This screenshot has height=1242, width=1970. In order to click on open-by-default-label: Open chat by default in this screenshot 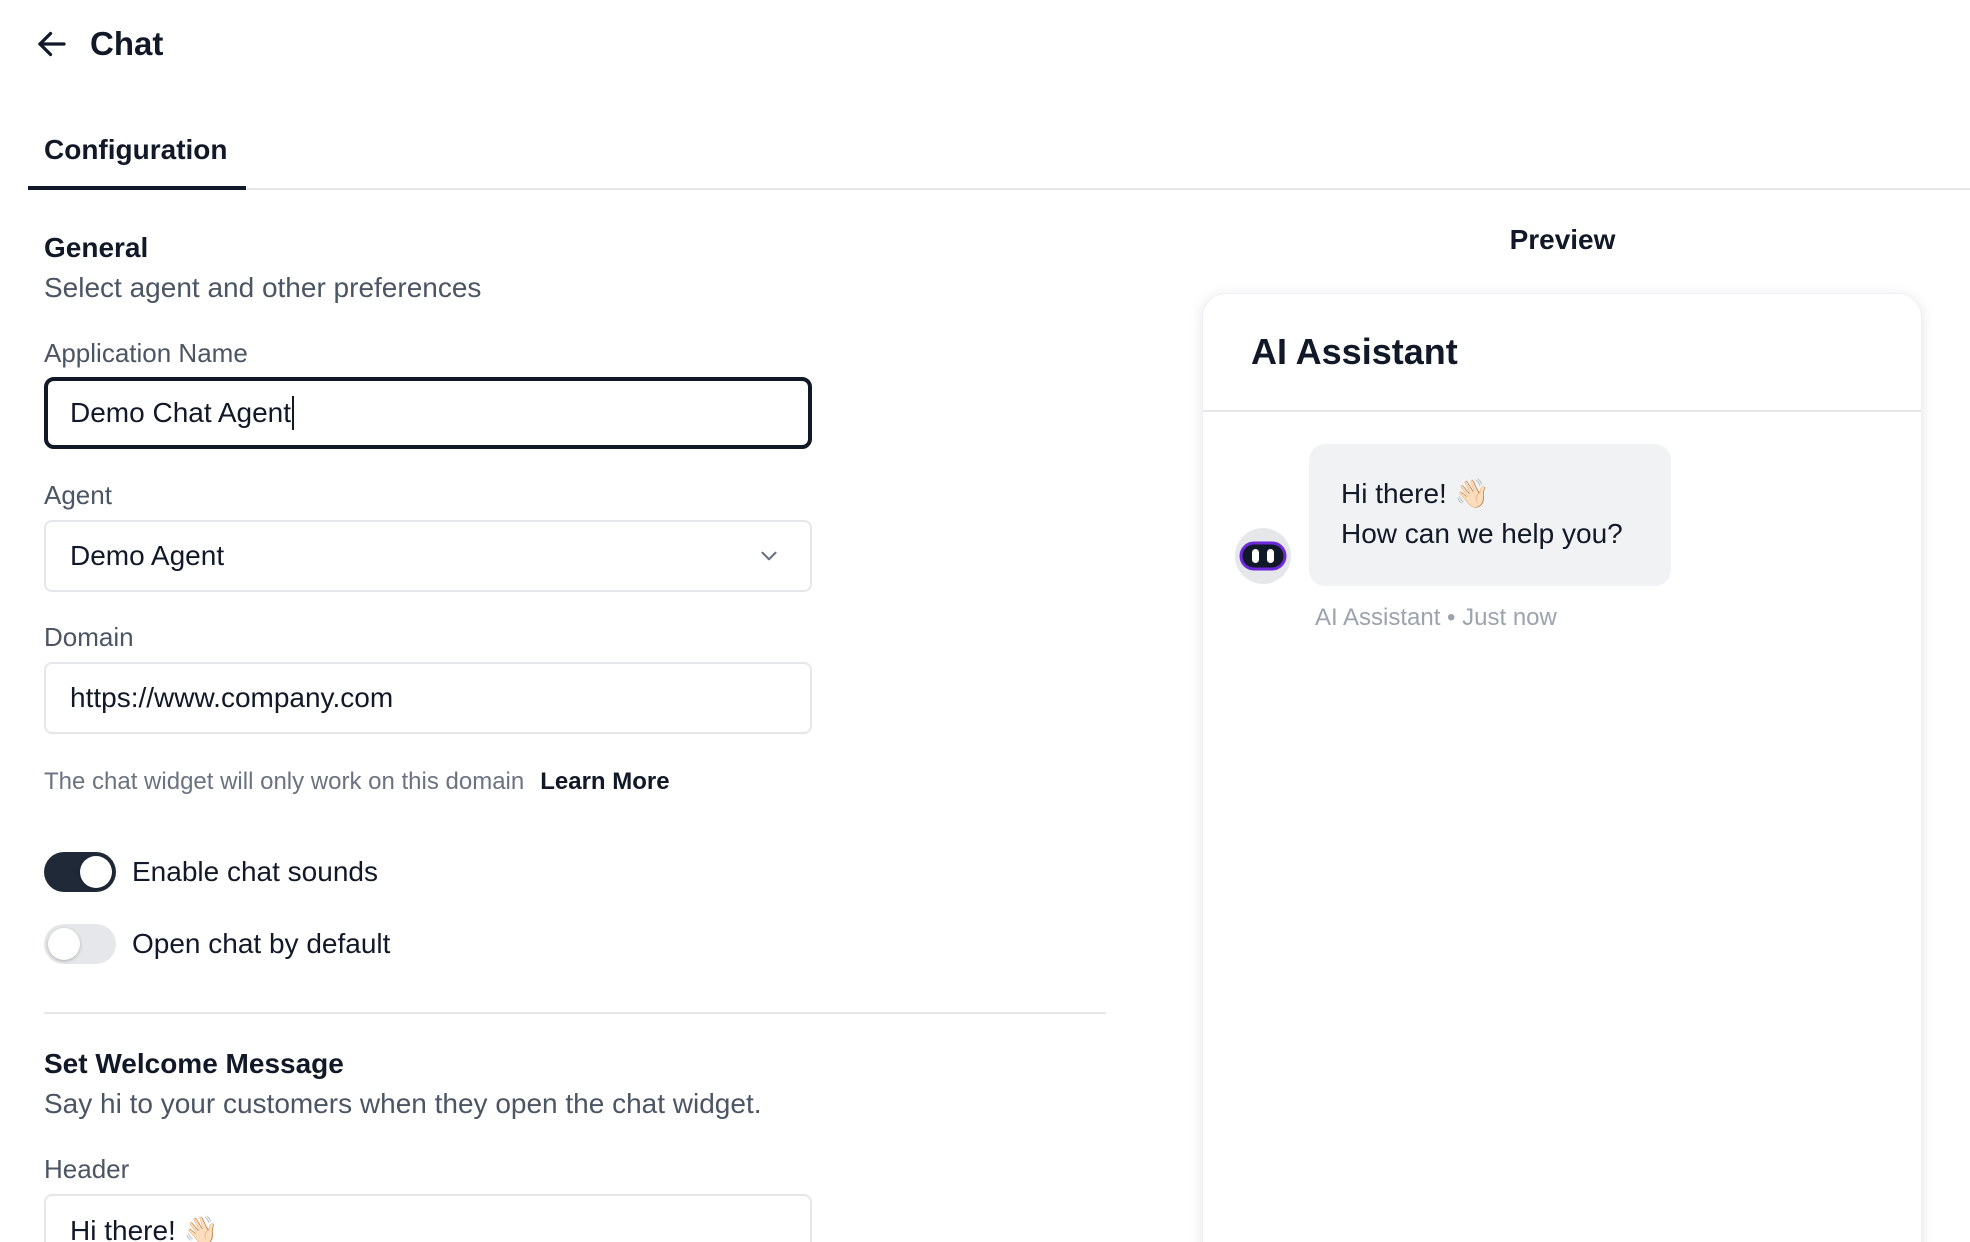, I will do `click(261, 943)`.